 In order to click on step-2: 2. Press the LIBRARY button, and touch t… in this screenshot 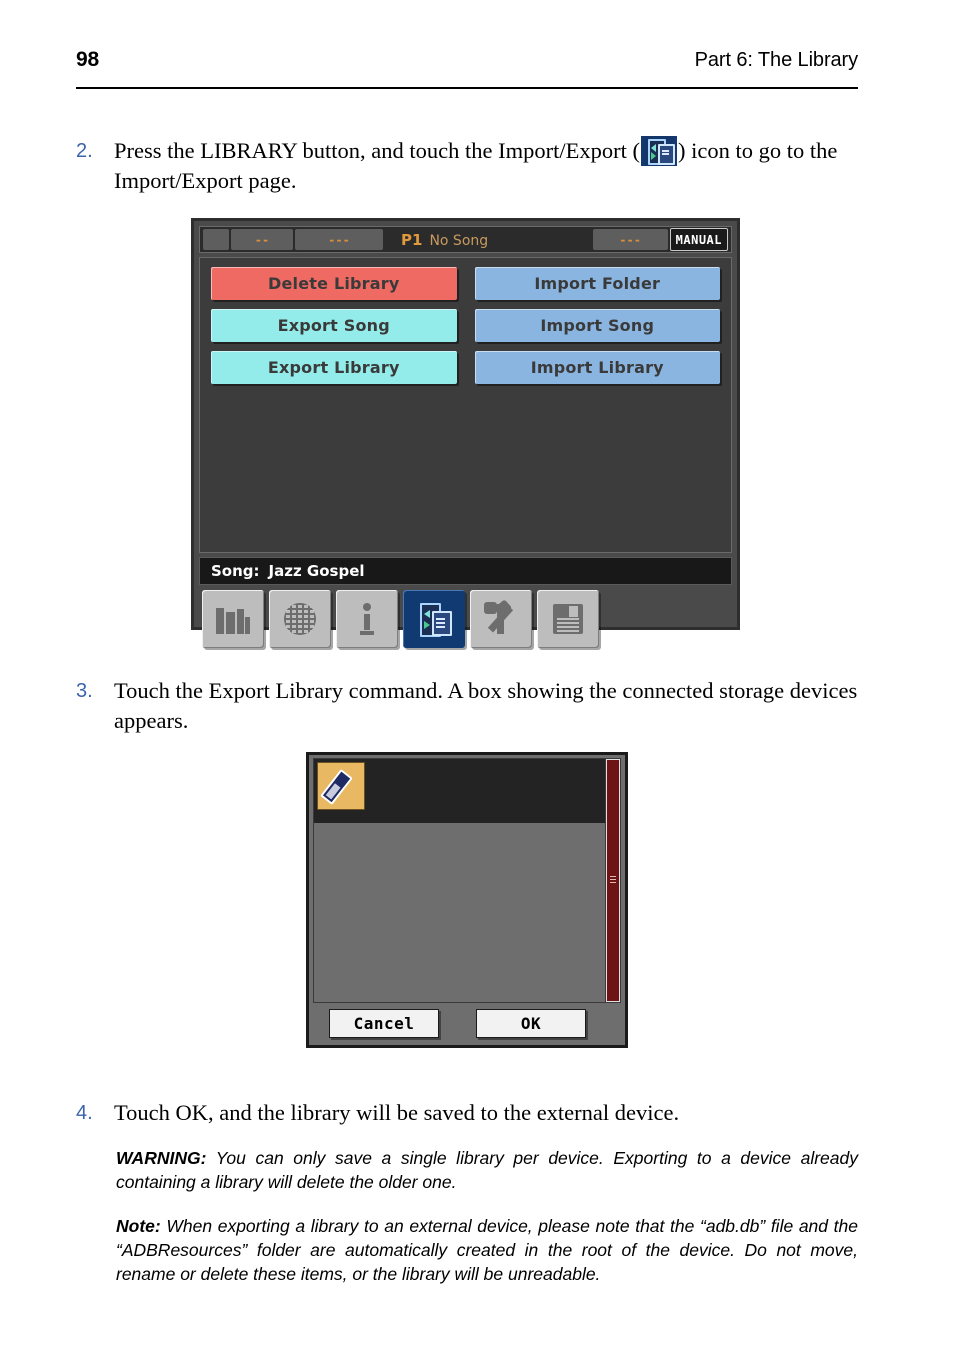, I will do `click(471, 166)`.